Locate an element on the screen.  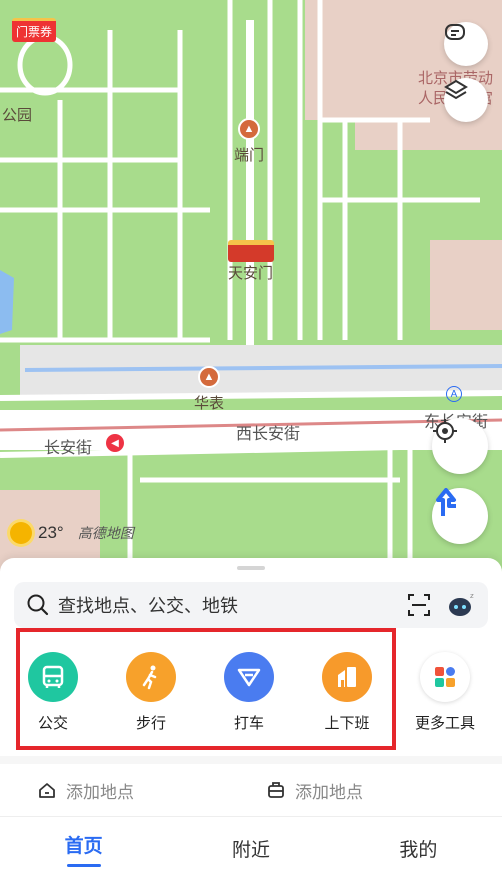
tool-more-label: 更多工具 is located at coordinates (444, 723).